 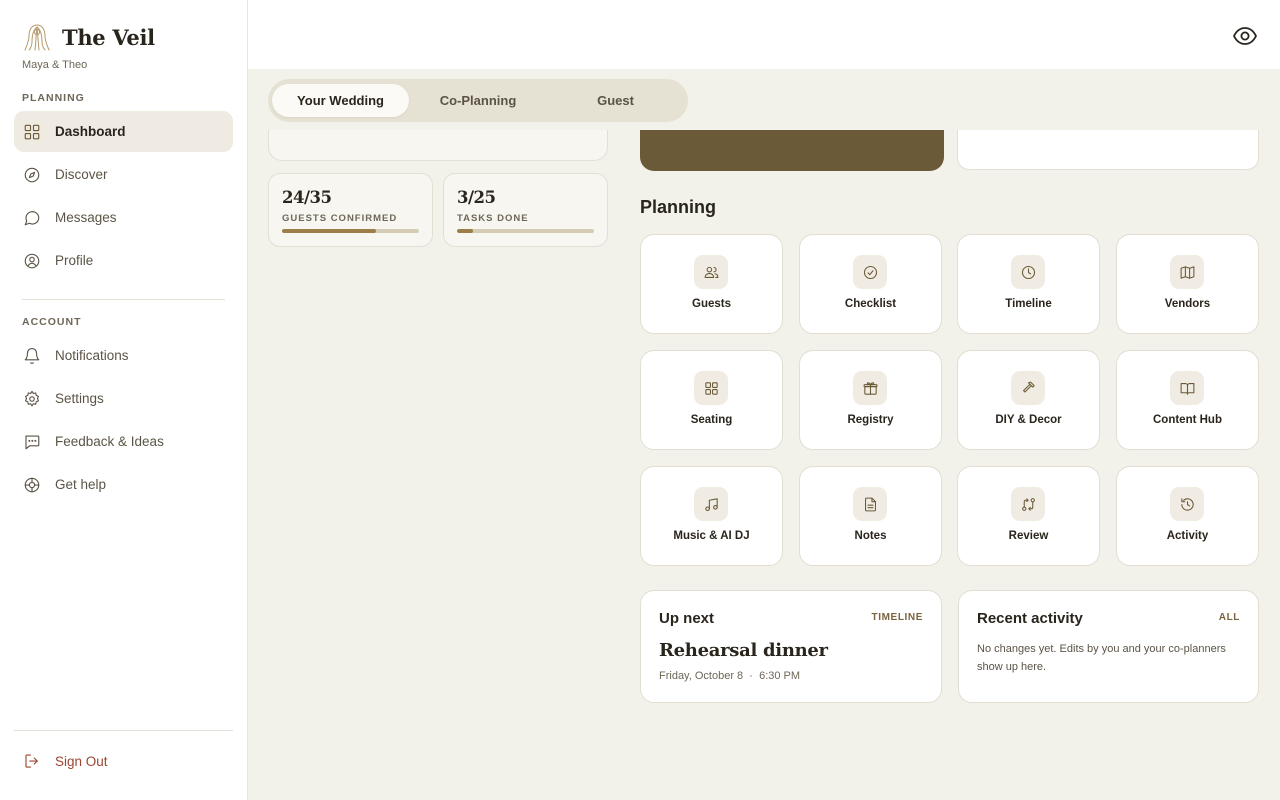 What do you see at coordinates (1028, 504) in the screenshot?
I see `git-compare-icon` at bounding box center [1028, 504].